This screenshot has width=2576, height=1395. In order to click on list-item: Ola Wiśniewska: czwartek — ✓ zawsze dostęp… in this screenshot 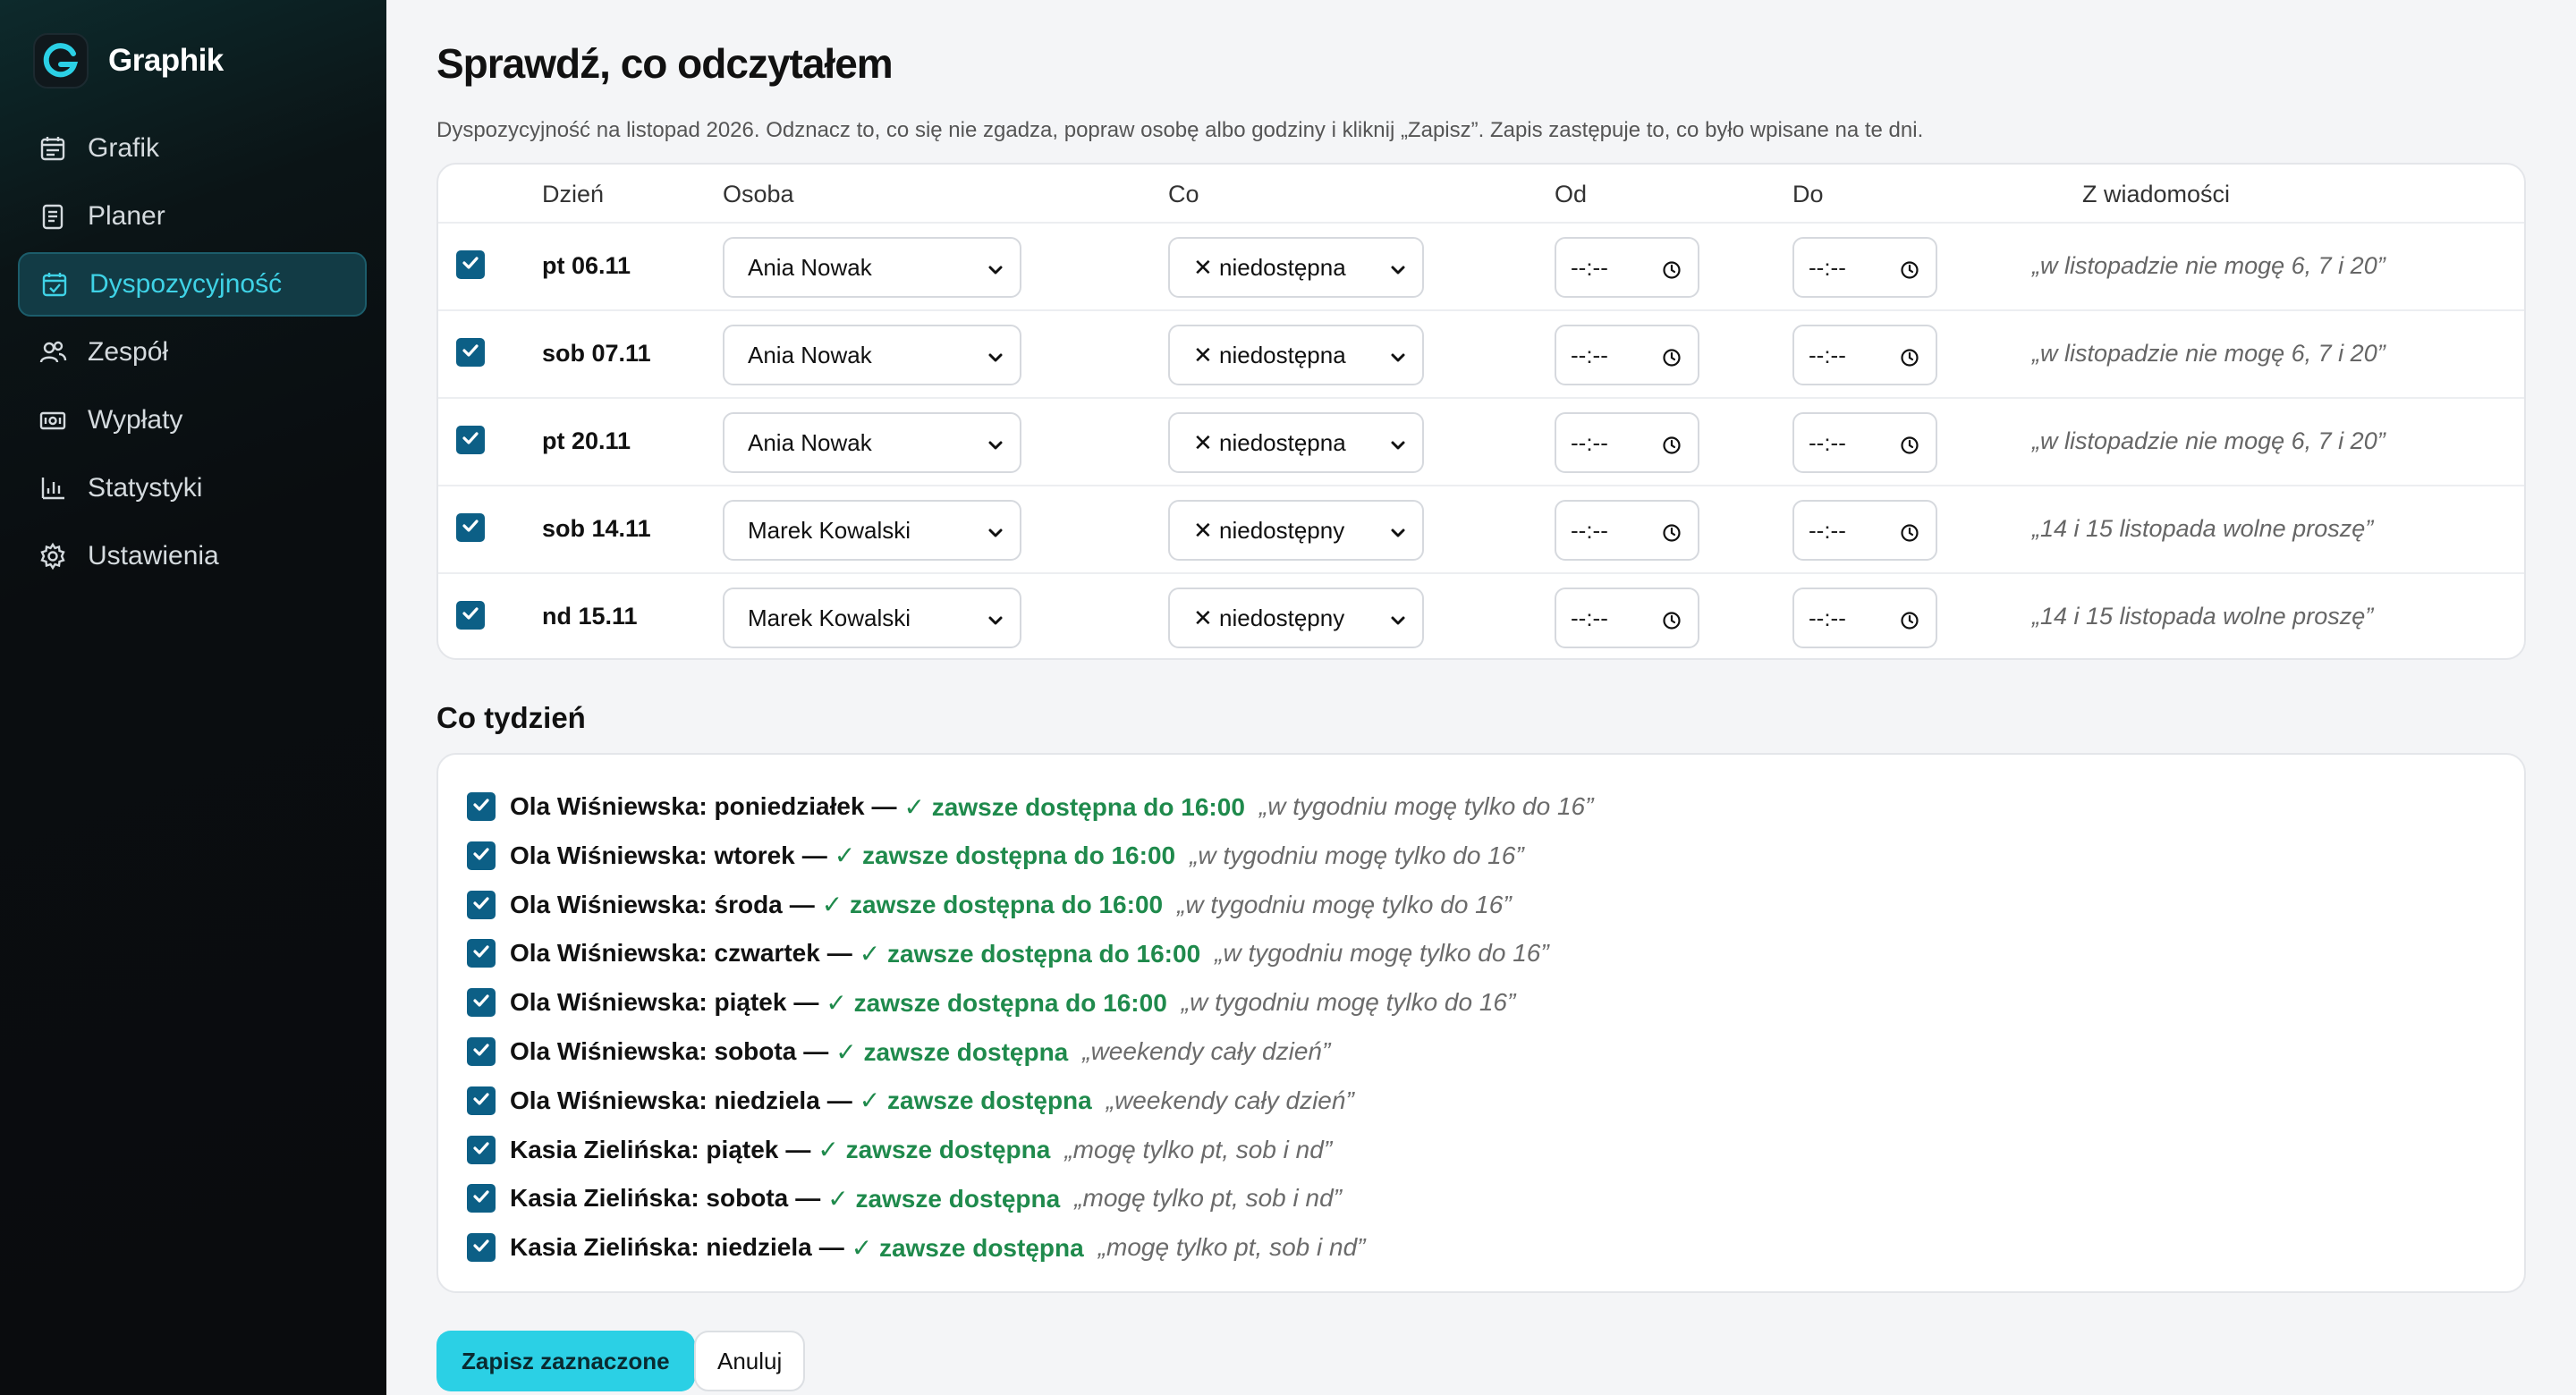, I will do `click(1008, 953)`.